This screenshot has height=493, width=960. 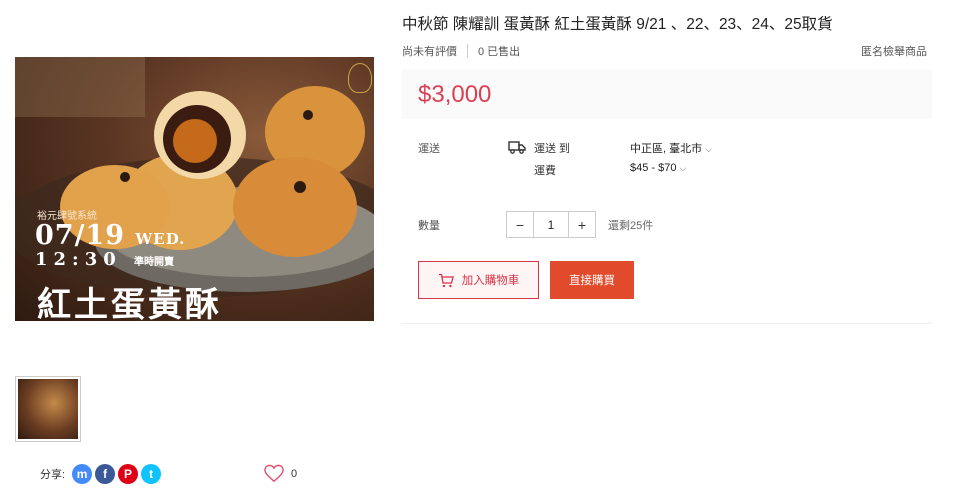 I want to click on heart-icon, so click(x=274, y=473).